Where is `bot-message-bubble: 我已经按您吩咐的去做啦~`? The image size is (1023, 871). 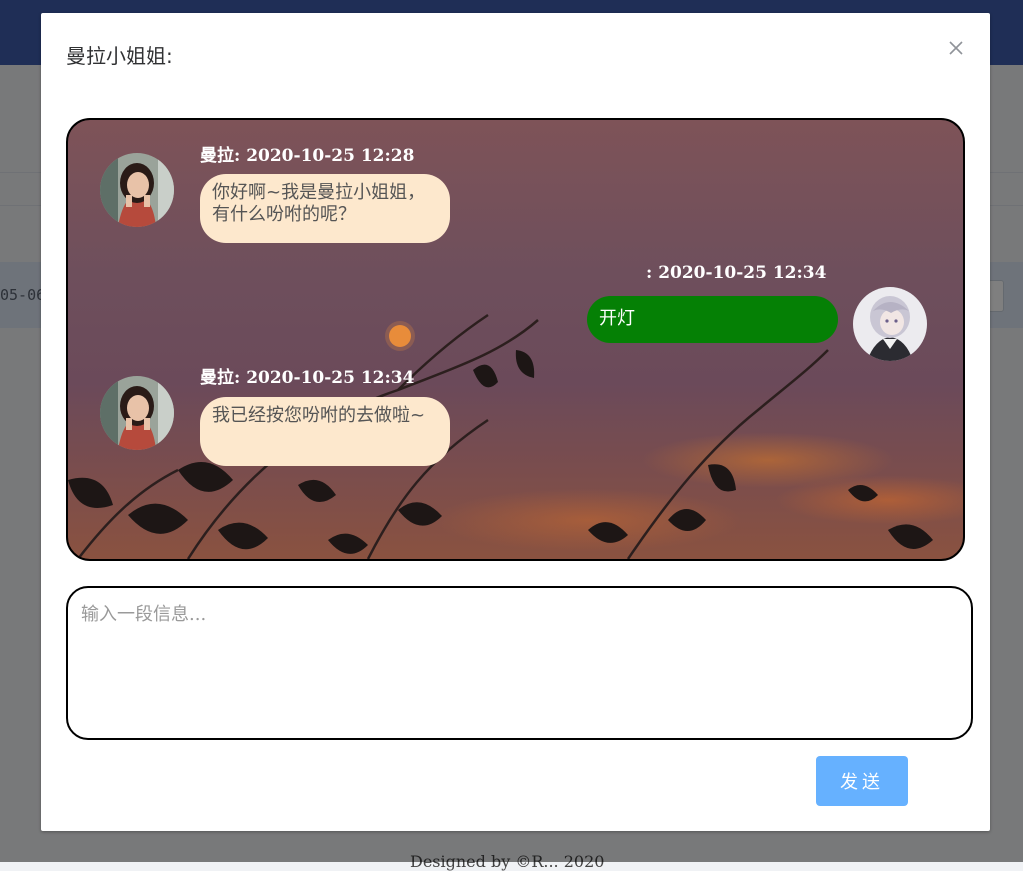
bot-message-bubble: 我已经按您吩咐的去做啦~ is located at coordinates (325, 431).